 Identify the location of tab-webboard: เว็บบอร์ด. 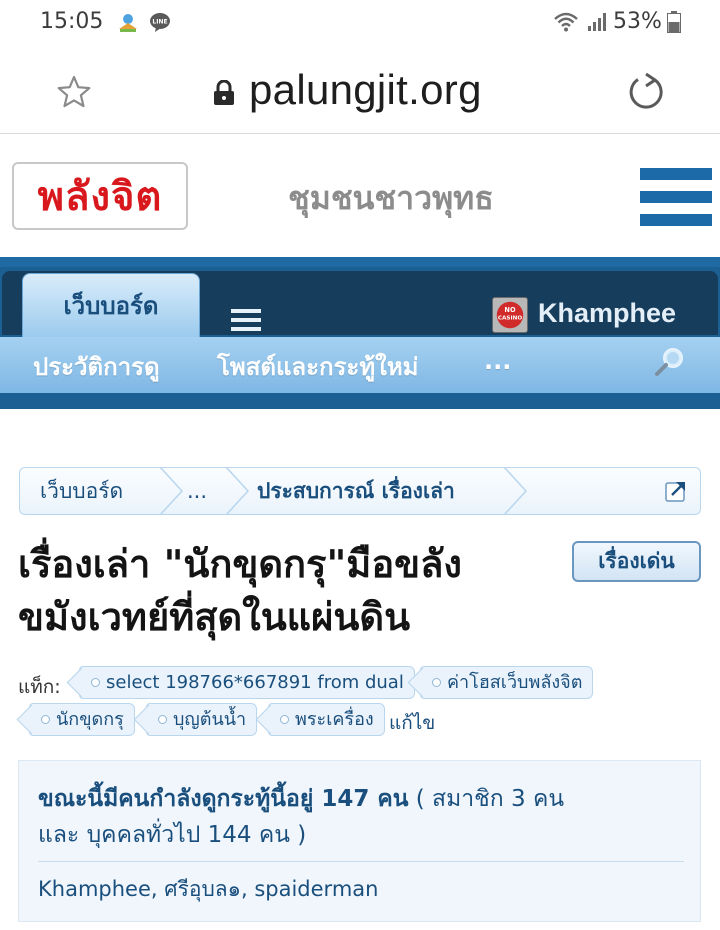
(111, 305).